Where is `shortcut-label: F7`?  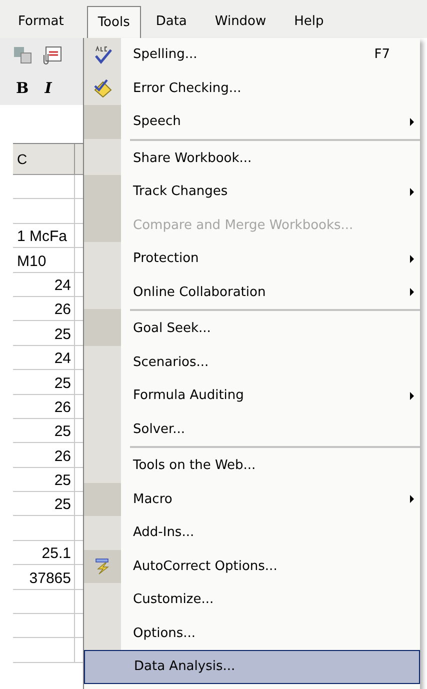 shortcut-label: F7 is located at coordinates (382, 55).